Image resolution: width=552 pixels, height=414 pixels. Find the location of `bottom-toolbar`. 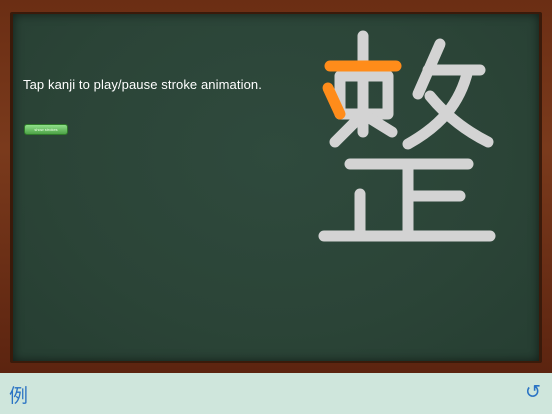

bottom-toolbar is located at coordinates (276, 393).